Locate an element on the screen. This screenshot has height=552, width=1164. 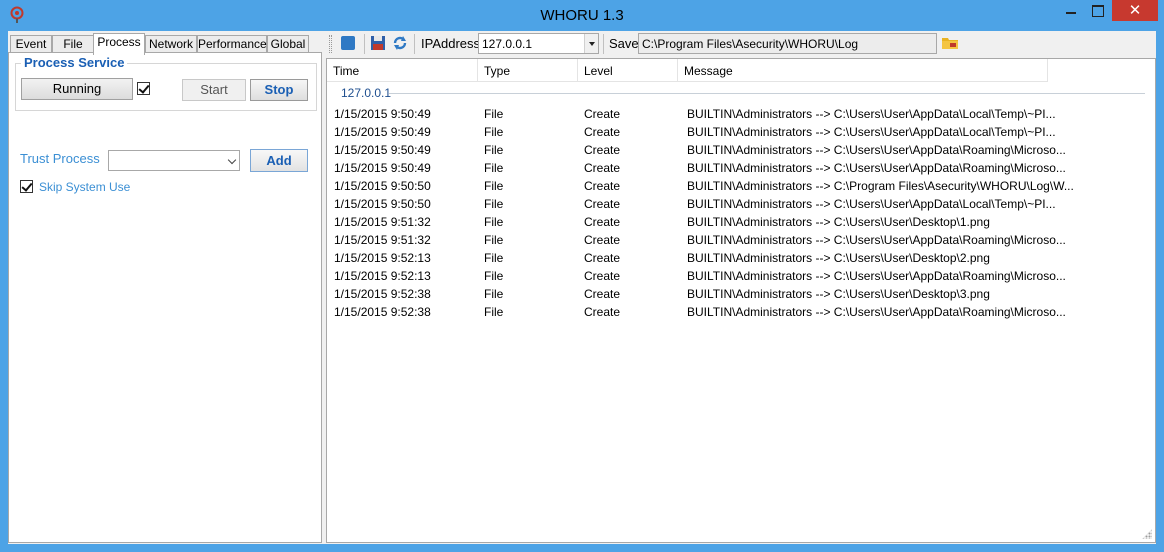
window-title: WHORU 1.3 is located at coordinates (582, 15).